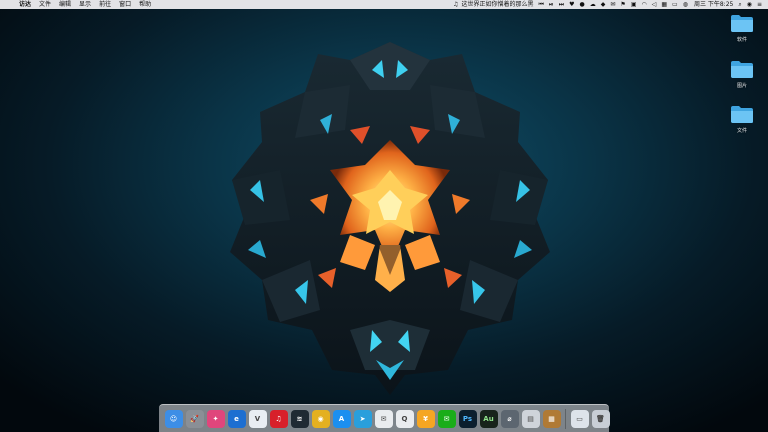  I want to click on menu-list: 访达 文件 编辑 显示 前往 窗口 帮助, so click(89, 4).